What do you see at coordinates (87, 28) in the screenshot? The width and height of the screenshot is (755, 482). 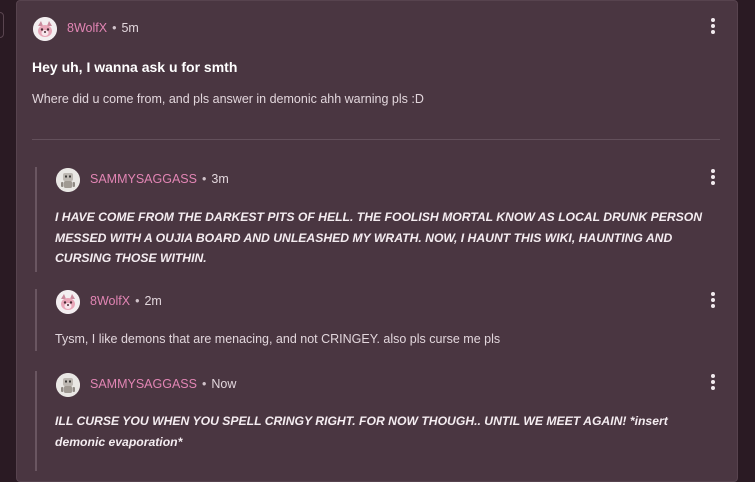 I see `post-author-link: 8WolfX` at bounding box center [87, 28].